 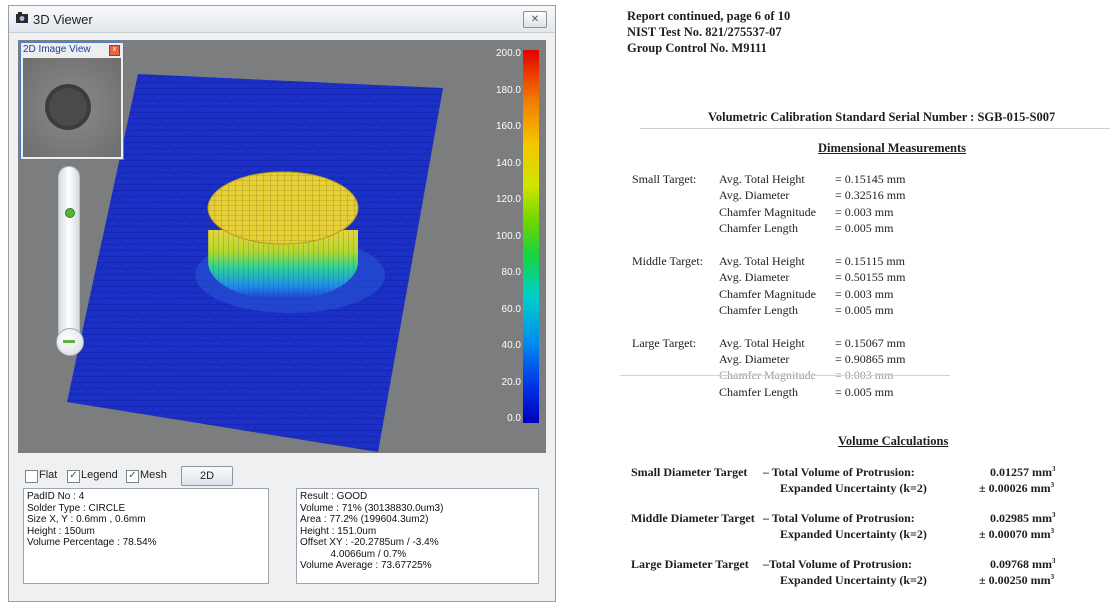 I want to click on result-line: 4.0066um / 0.7%, so click(x=353, y=554).